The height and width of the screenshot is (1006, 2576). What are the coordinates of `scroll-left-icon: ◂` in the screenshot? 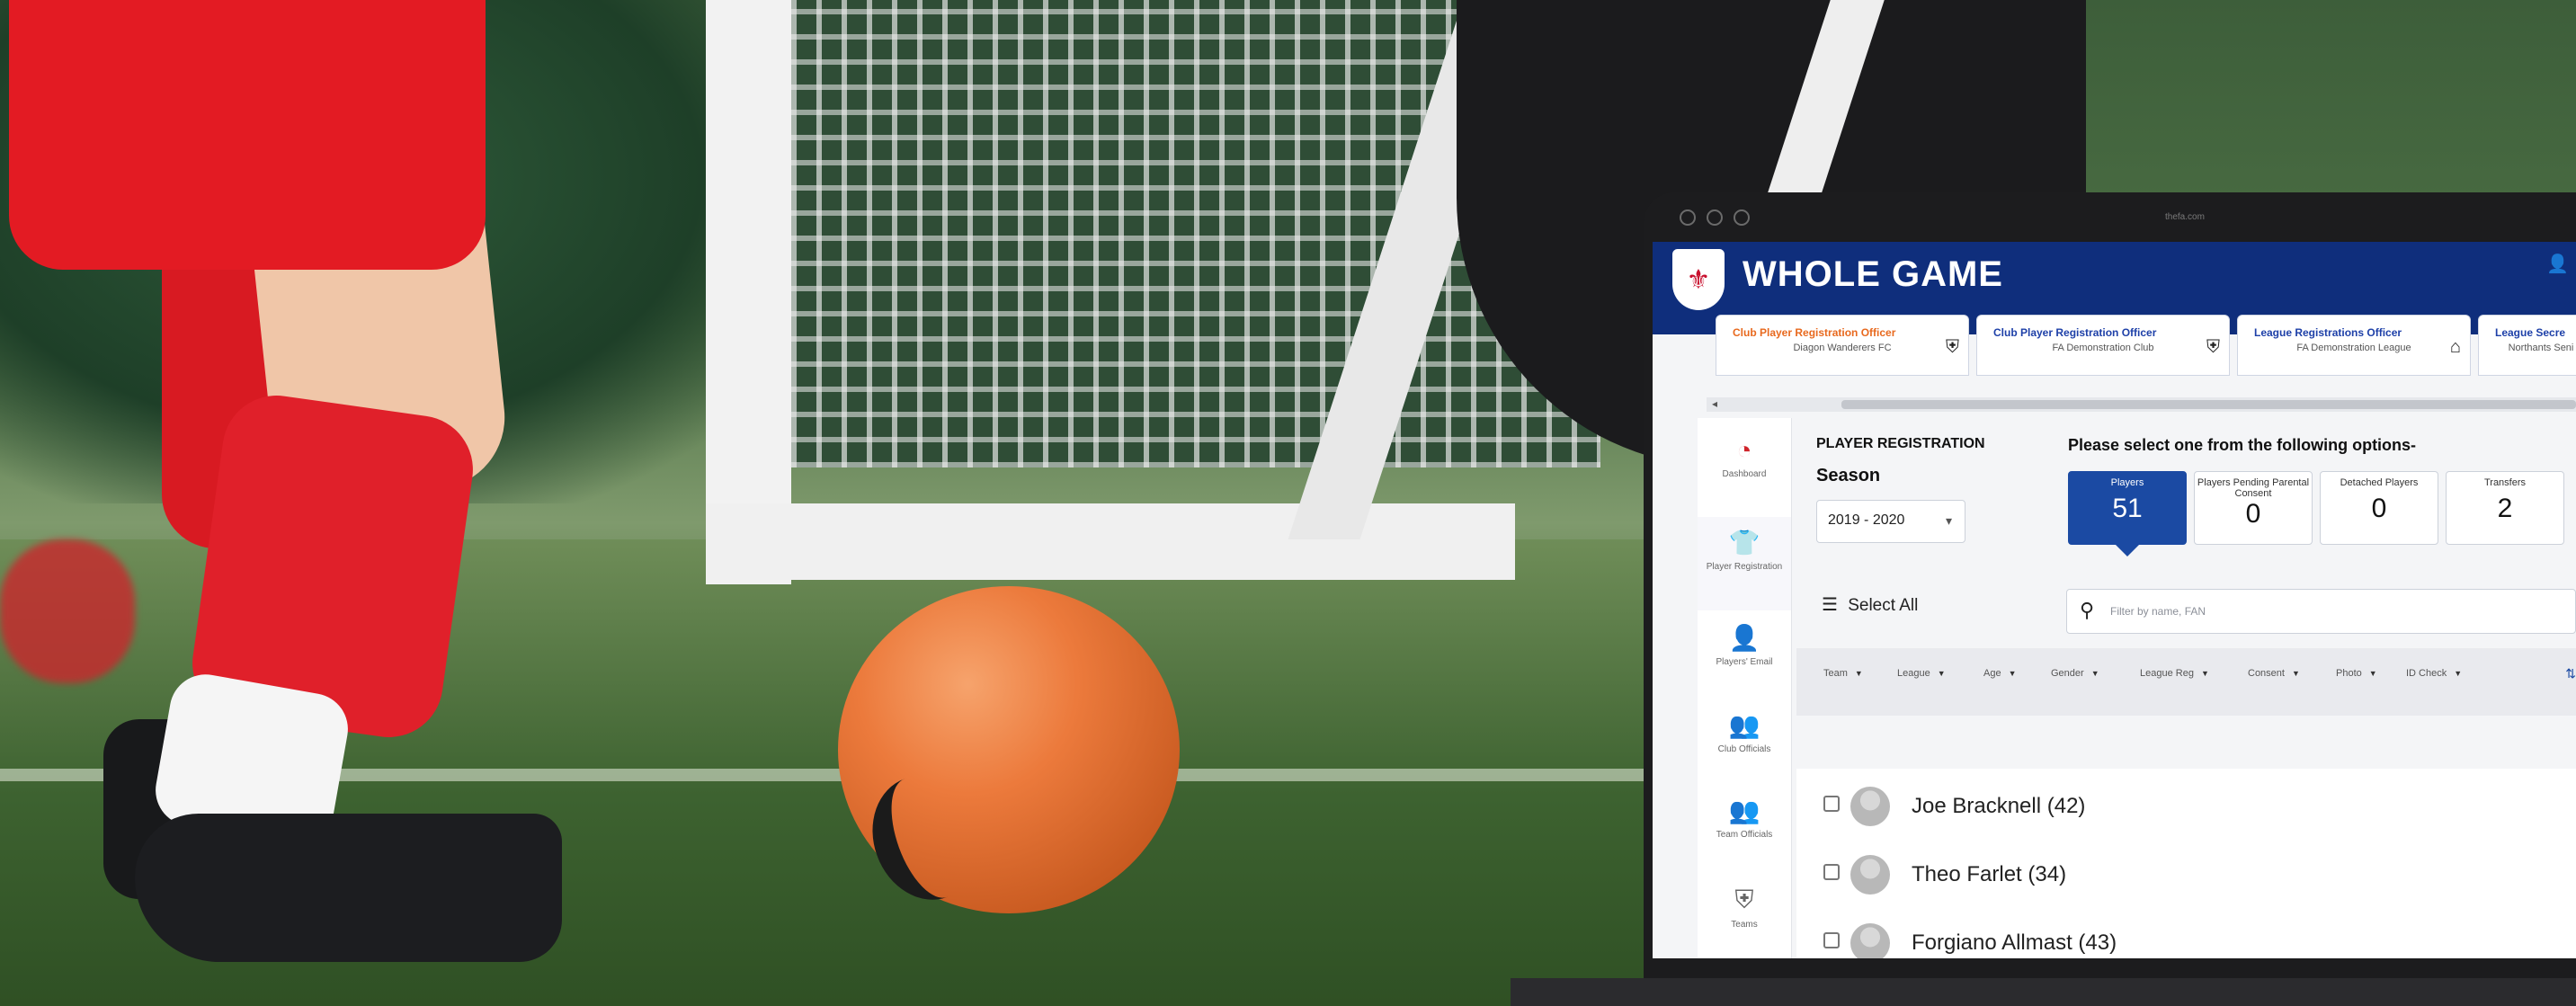 It's located at (1715, 403).